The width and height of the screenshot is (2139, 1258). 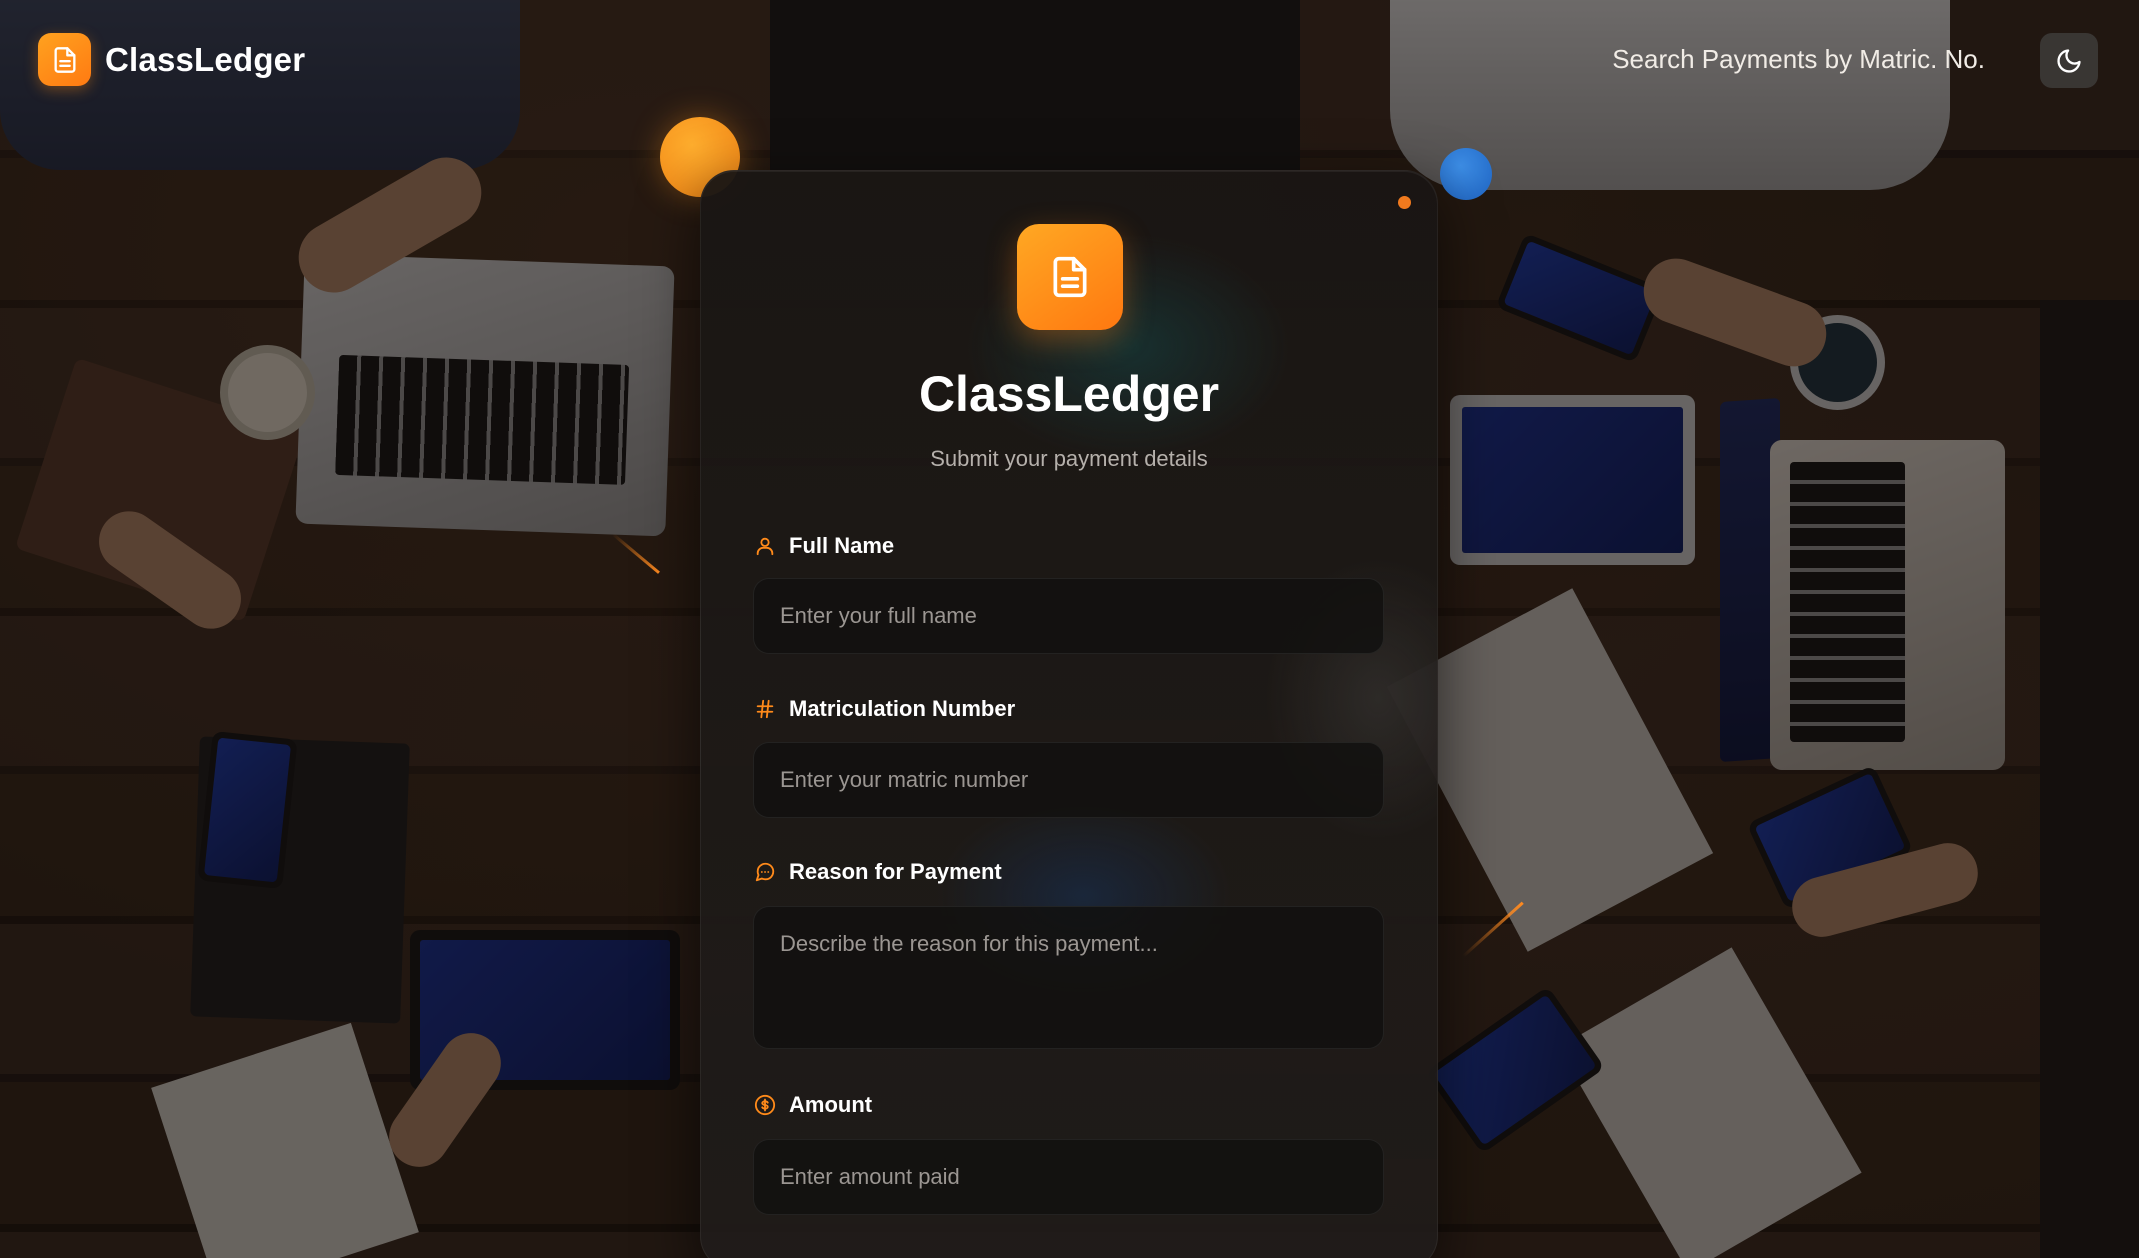 What do you see at coordinates (1750, 580) in the screenshot?
I see `background-laptop-screen` at bounding box center [1750, 580].